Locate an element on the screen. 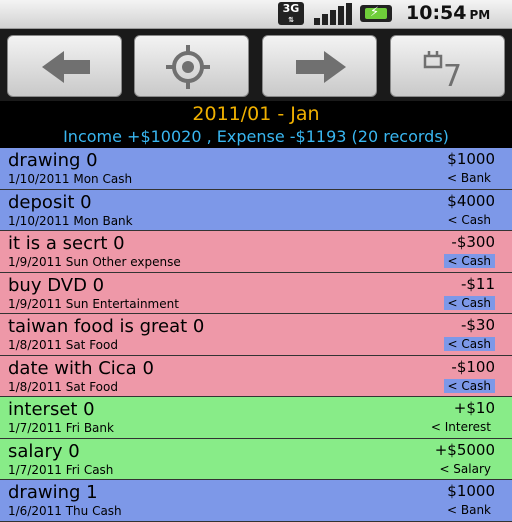 The width and height of the screenshot is (512, 522). record-row: drawing 0 $1000 1/10/2011 Mon Cash < Bank is located at coordinates (256, 169).